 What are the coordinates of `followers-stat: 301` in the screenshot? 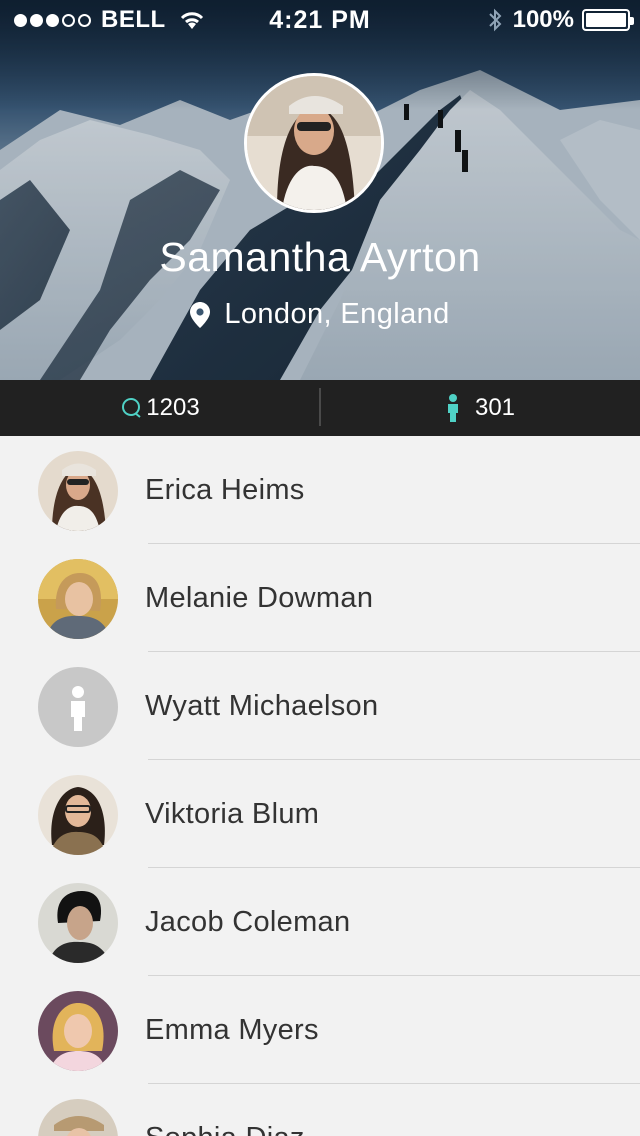 It's located at (480, 408).